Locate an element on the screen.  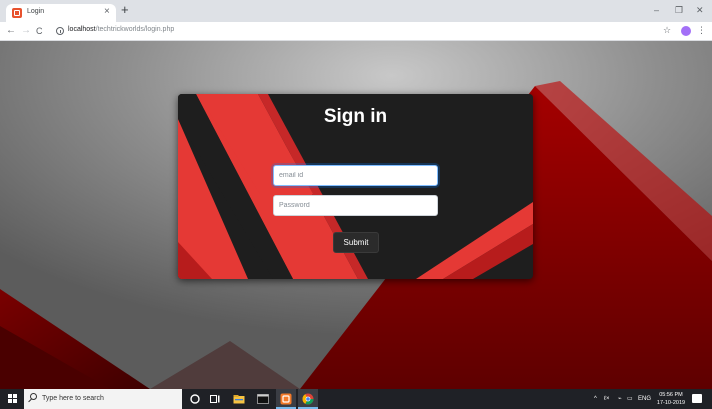
cortana-icon is located at coordinates (195, 399).